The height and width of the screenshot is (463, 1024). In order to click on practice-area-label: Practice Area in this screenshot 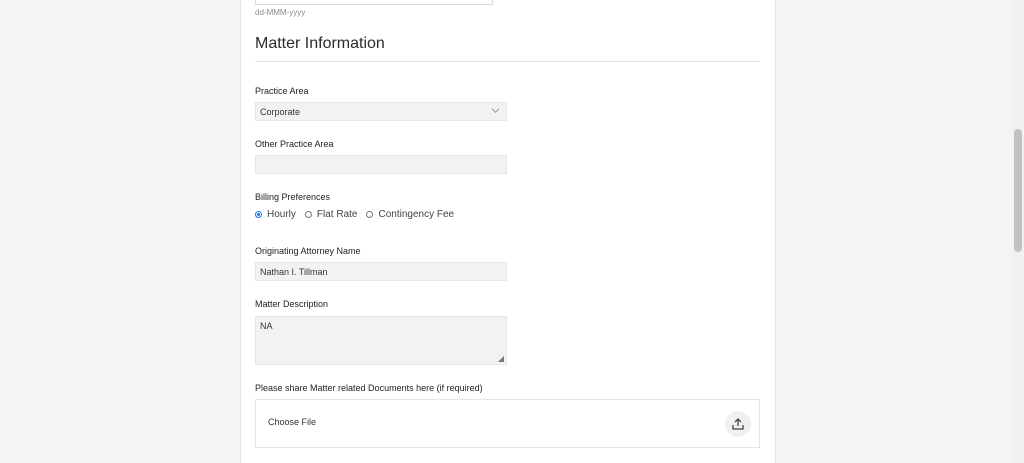, I will do `click(282, 91)`.